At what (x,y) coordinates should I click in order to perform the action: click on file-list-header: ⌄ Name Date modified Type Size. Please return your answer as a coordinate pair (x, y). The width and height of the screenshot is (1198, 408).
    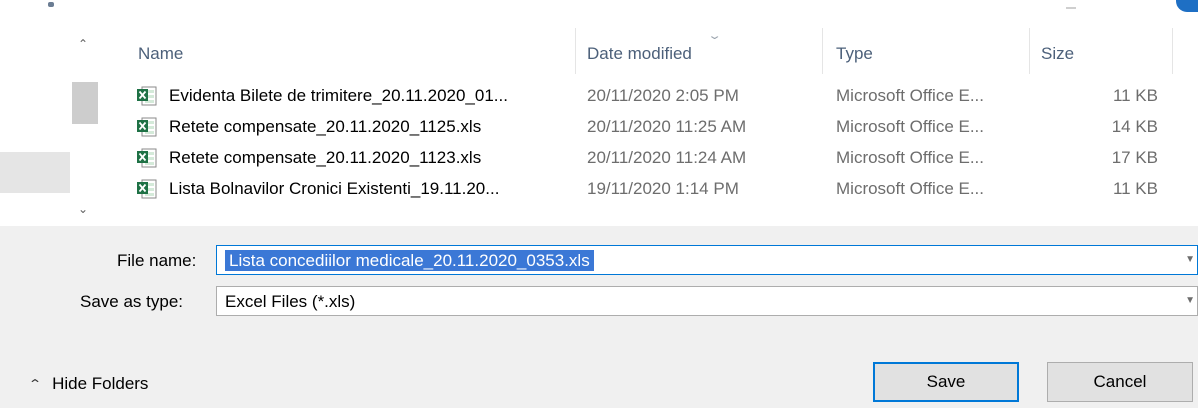
    Looking at the image, I should click on (654, 51).